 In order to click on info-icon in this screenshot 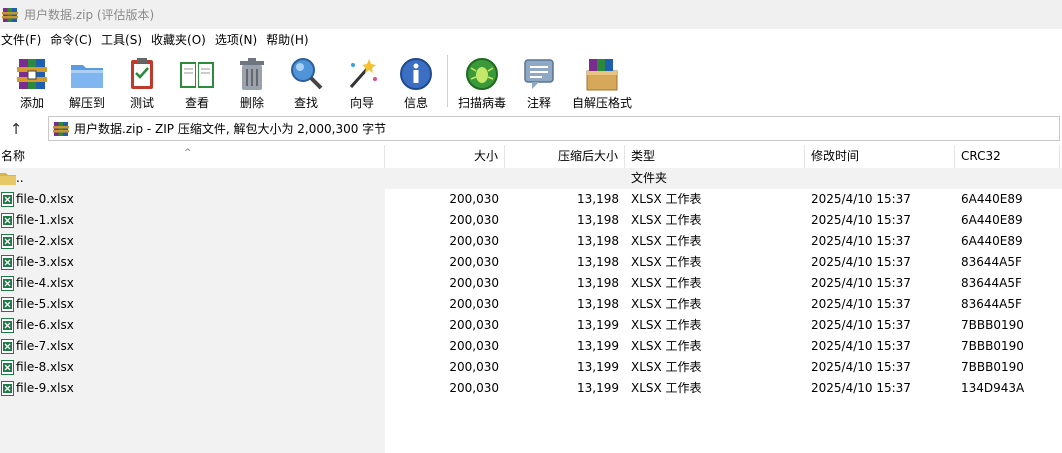, I will do `click(416, 74)`.